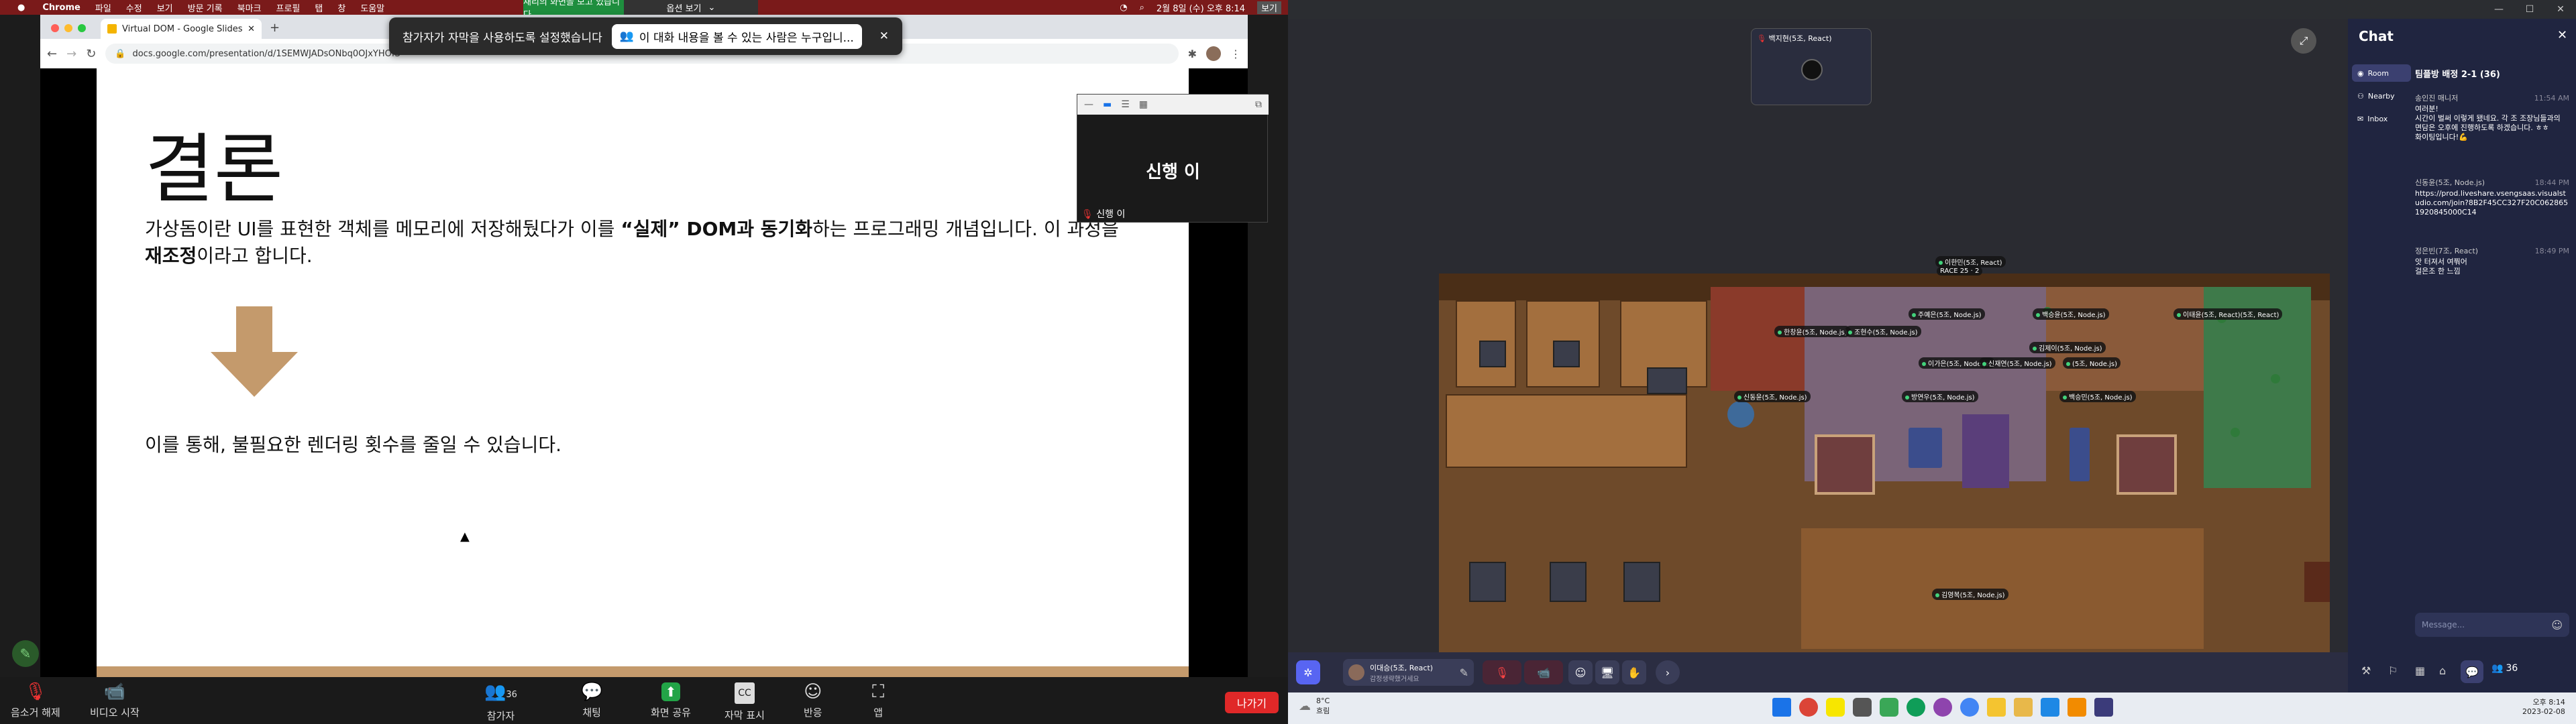 The height and width of the screenshot is (724, 2576). Describe the element at coordinates (2381, 73) in the screenshot. I see `chat-sidebar-room: ◉ Room` at that location.